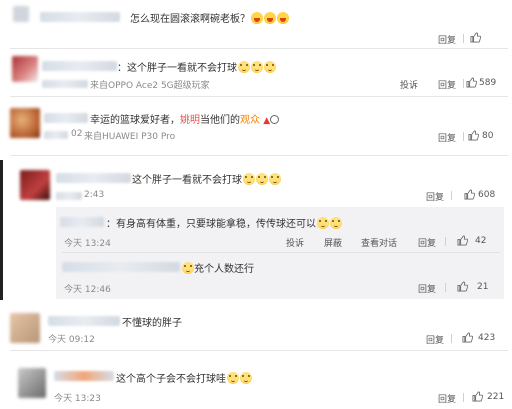 The width and height of the screenshot is (512, 409). What do you see at coordinates (488, 83) in the screenshot?
I see `like-count: 589` at bounding box center [488, 83].